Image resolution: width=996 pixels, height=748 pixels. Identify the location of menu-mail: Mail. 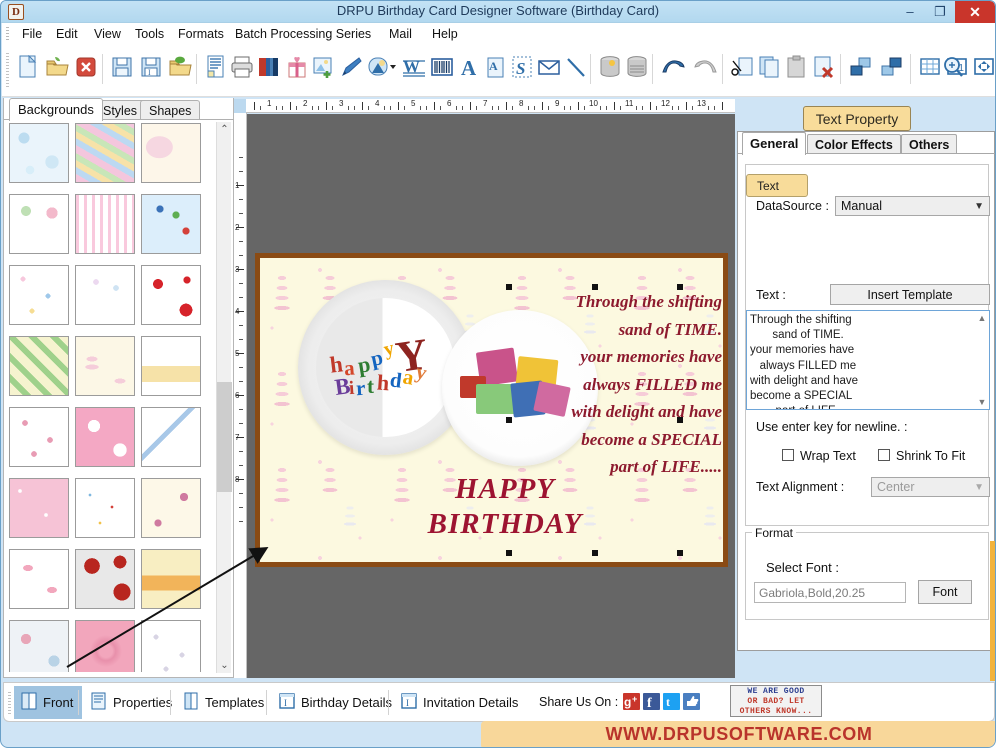
(400, 34).